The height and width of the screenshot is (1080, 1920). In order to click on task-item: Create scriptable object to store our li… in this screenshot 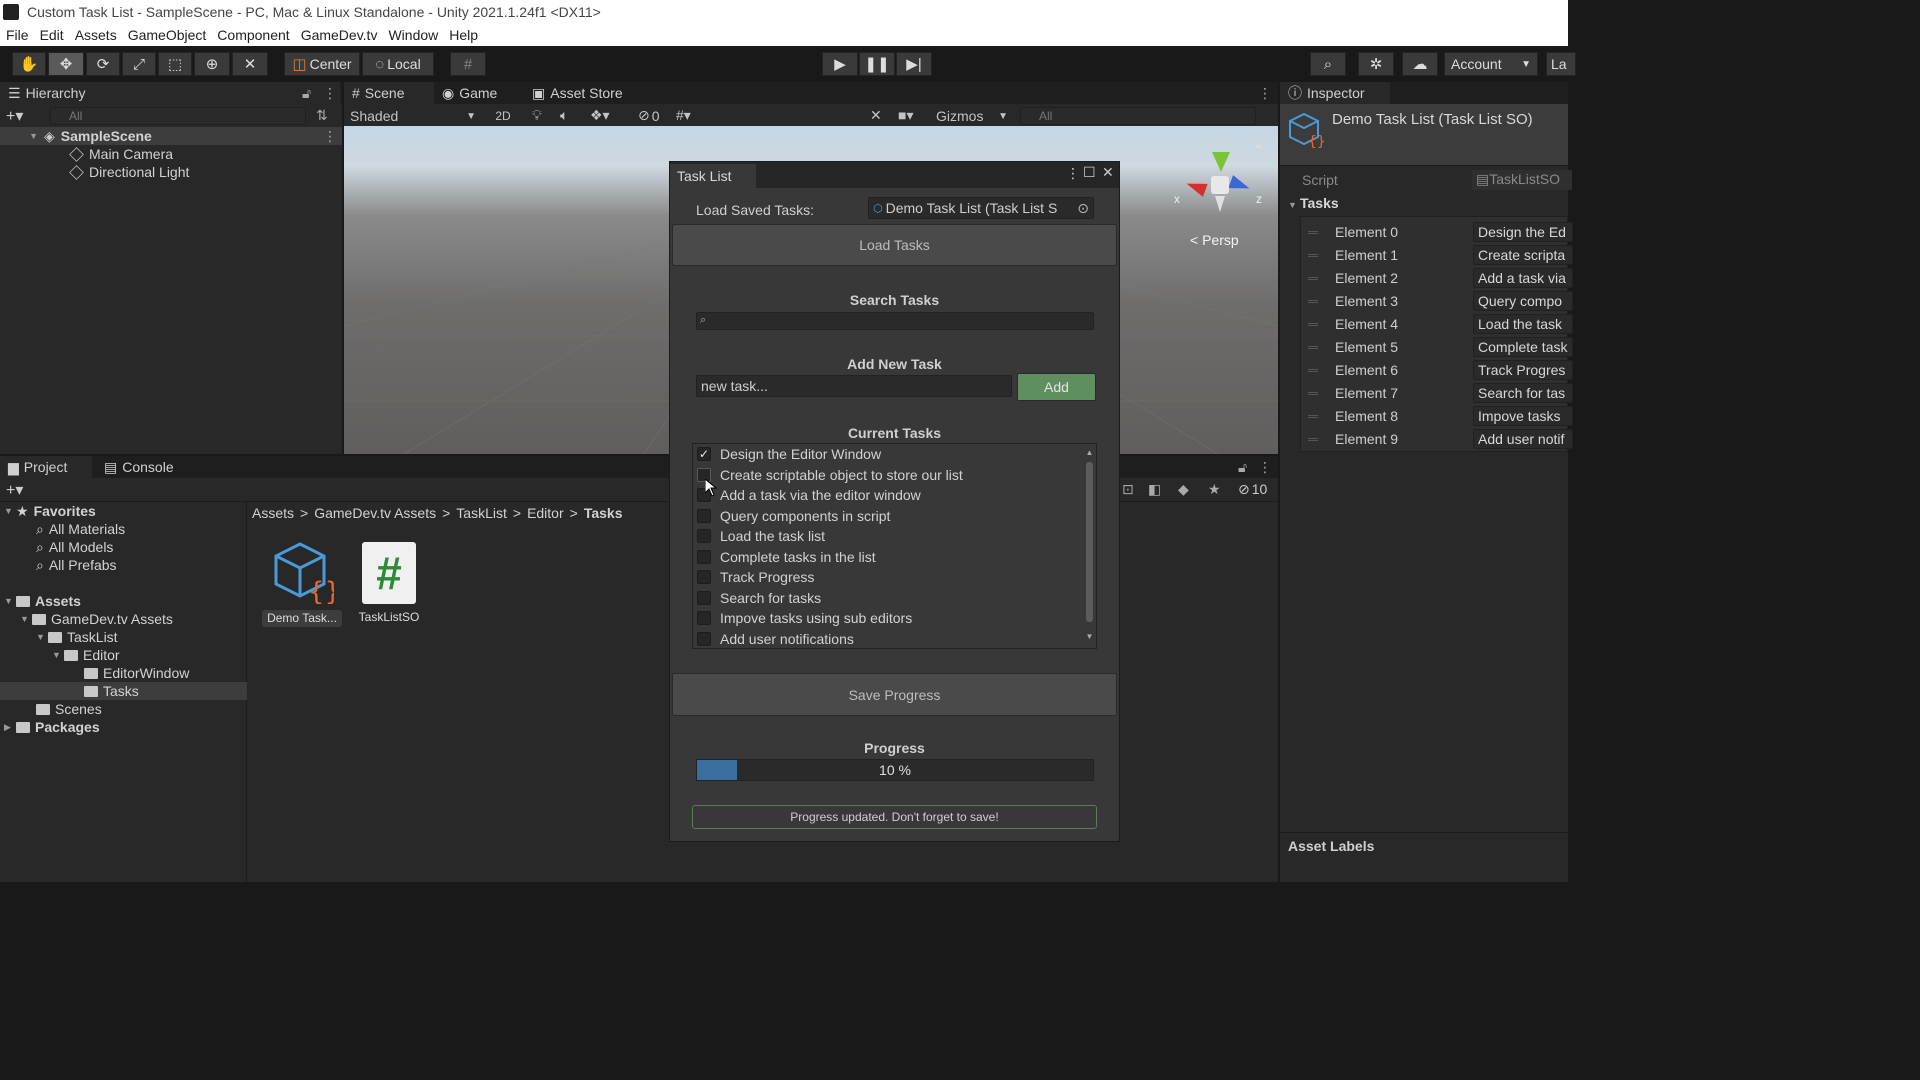, I will do `click(830, 475)`.